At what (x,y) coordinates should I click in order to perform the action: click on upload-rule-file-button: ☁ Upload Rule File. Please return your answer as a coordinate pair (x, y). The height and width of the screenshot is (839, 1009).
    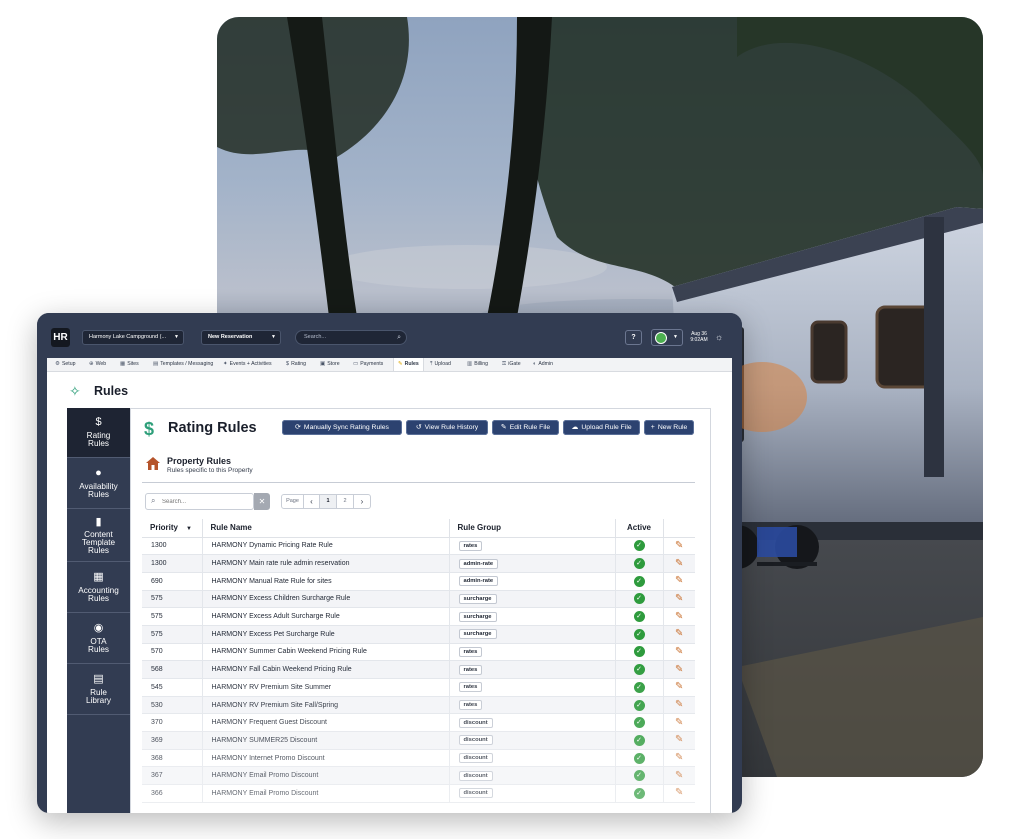
    Looking at the image, I should click on (601, 427).